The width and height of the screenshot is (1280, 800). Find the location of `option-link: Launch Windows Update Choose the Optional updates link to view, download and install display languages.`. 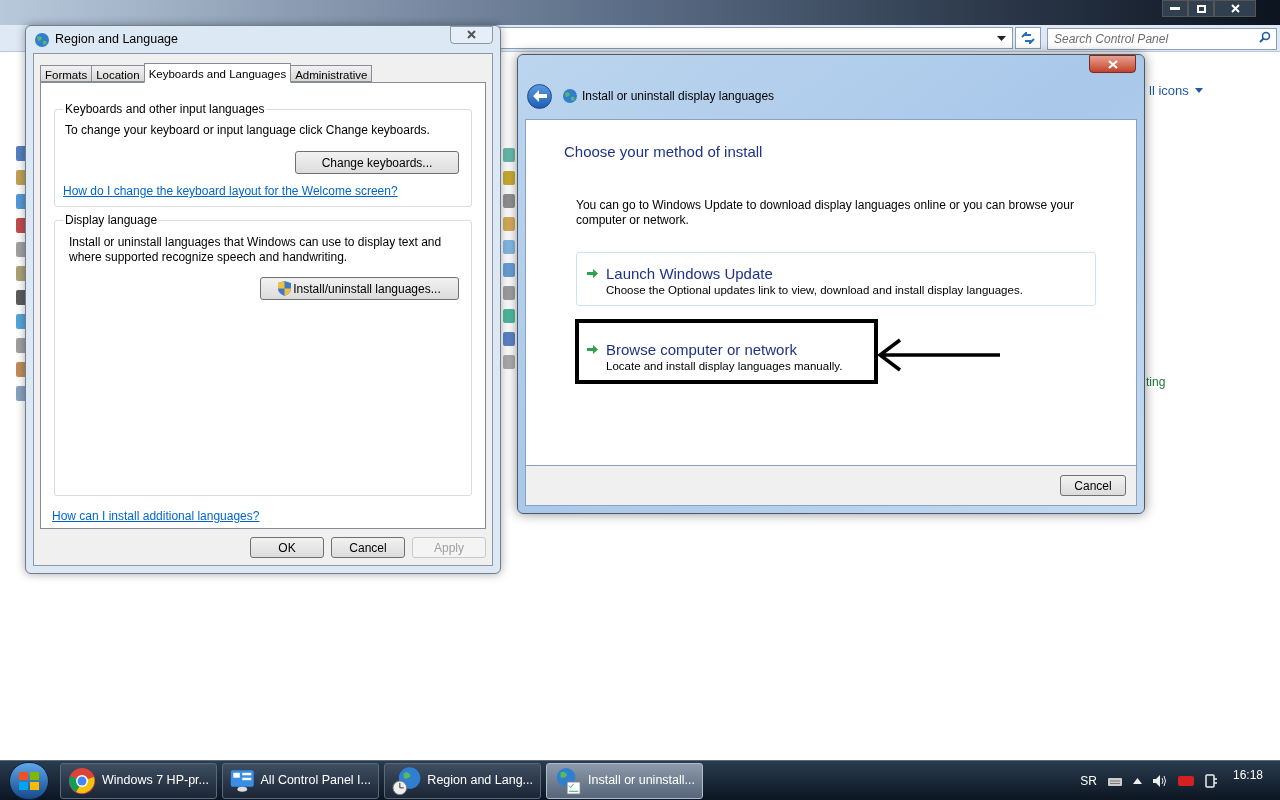

option-link: Launch Windows Update Choose the Optional updates link to view, download and install display languages. is located at coordinates (836, 278).